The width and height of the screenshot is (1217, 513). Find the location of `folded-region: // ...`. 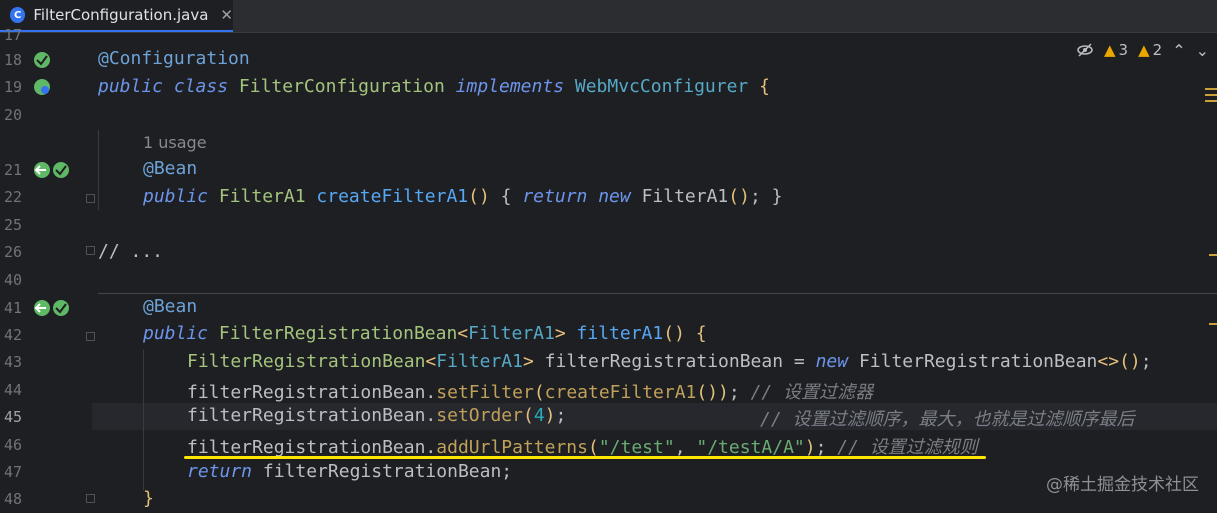

folded-region: // ... is located at coordinates (130, 251).